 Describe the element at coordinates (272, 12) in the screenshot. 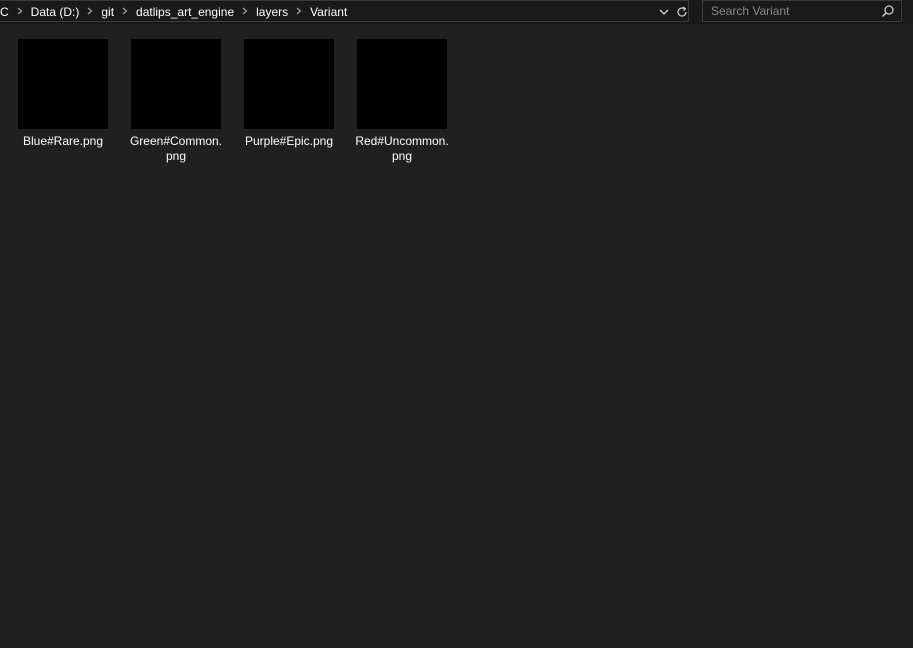

I see `breadcrumb-item-layers: layers` at that location.